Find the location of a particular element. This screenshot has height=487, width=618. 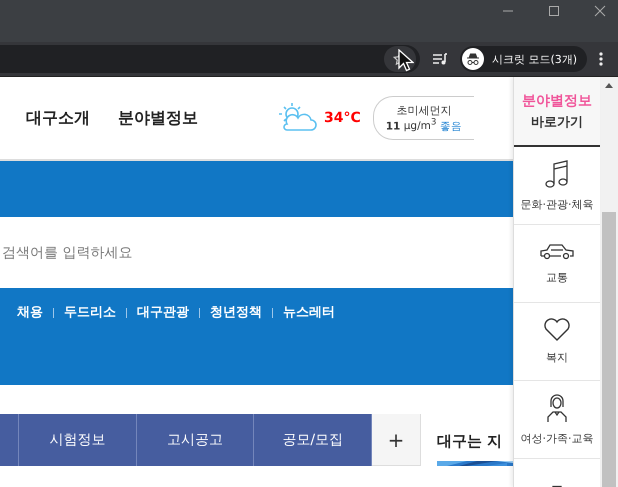

cursor-icon is located at coordinates (406, 61).